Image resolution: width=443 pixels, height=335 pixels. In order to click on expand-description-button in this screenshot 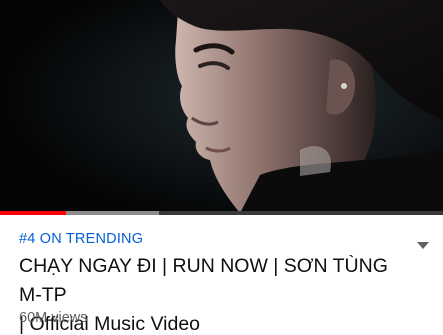, I will do `click(423, 245)`.